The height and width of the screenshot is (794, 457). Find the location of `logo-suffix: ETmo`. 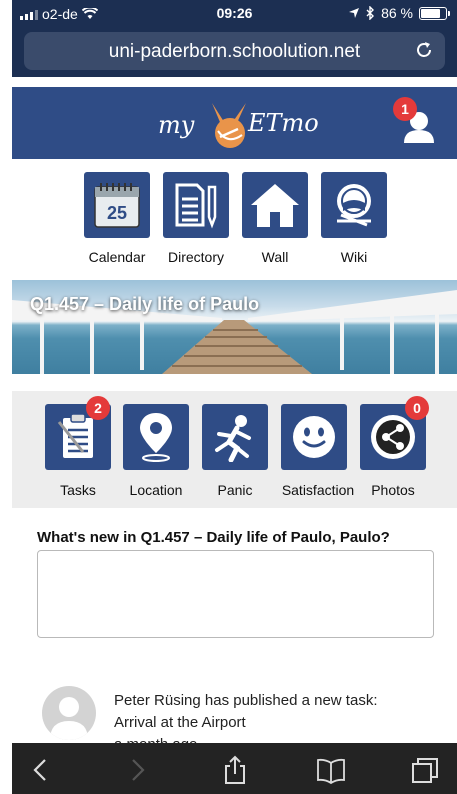

logo-suffix: ETmo is located at coordinates (283, 123).